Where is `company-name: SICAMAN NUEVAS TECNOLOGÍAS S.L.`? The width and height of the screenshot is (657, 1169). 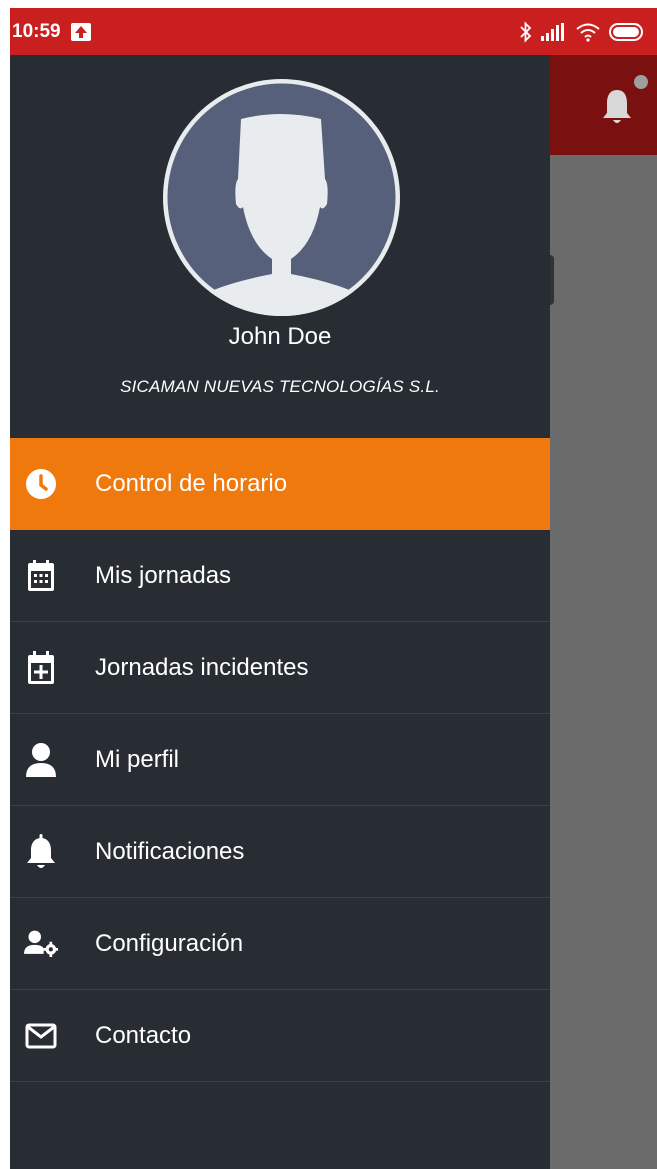 company-name: SICAMAN NUEVAS TECNOLOGÍAS S.L. is located at coordinates (280, 386).